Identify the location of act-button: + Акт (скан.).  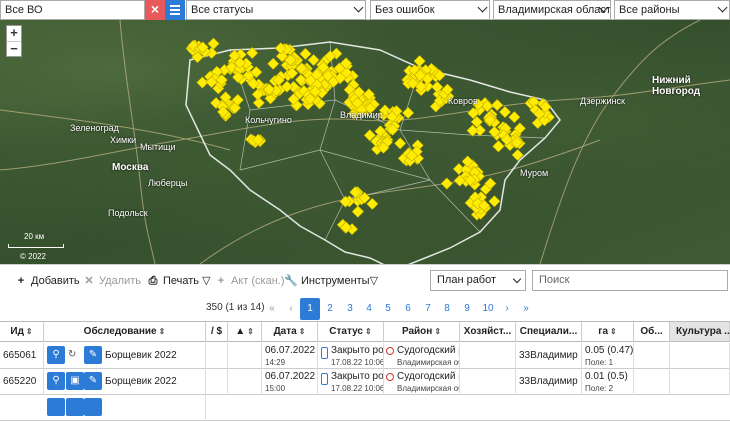
(249, 281).